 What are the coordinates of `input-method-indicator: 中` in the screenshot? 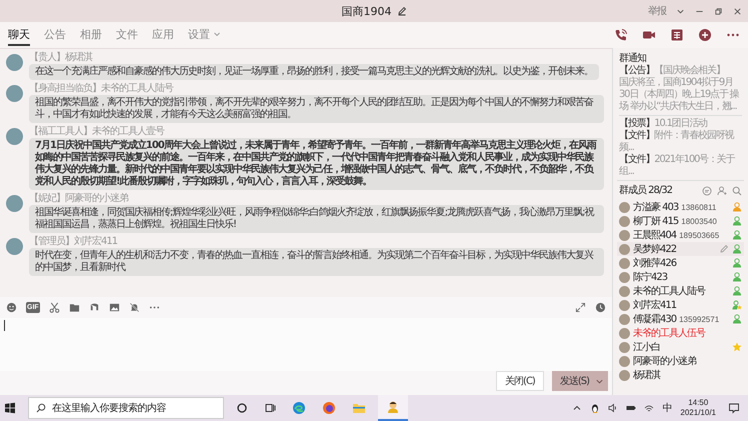 It's located at (667, 408).